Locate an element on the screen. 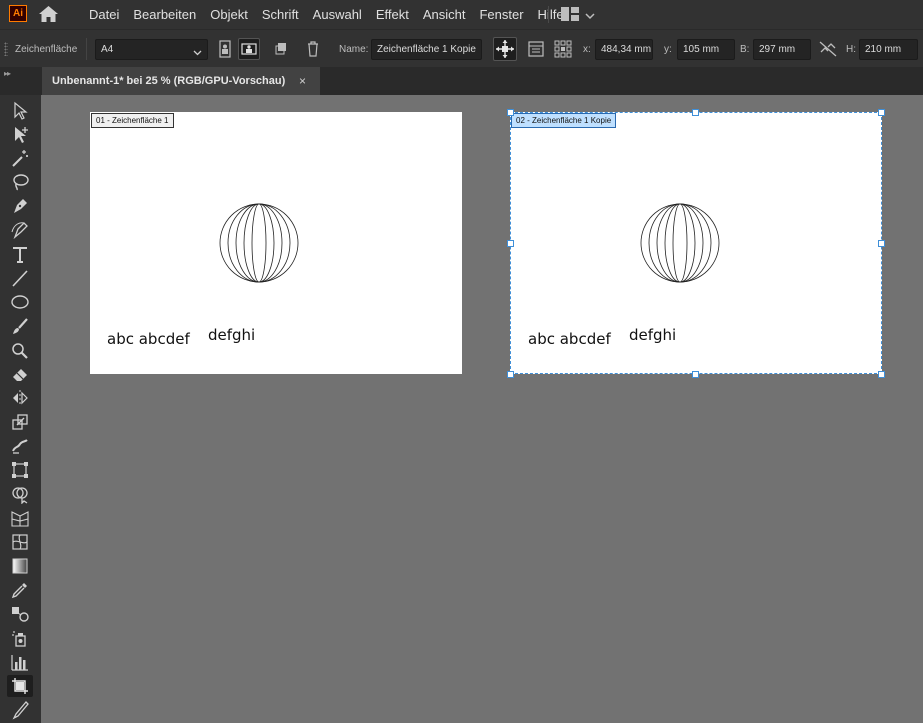  direct-selection-tool-icon is located at coordinates (20, 134).